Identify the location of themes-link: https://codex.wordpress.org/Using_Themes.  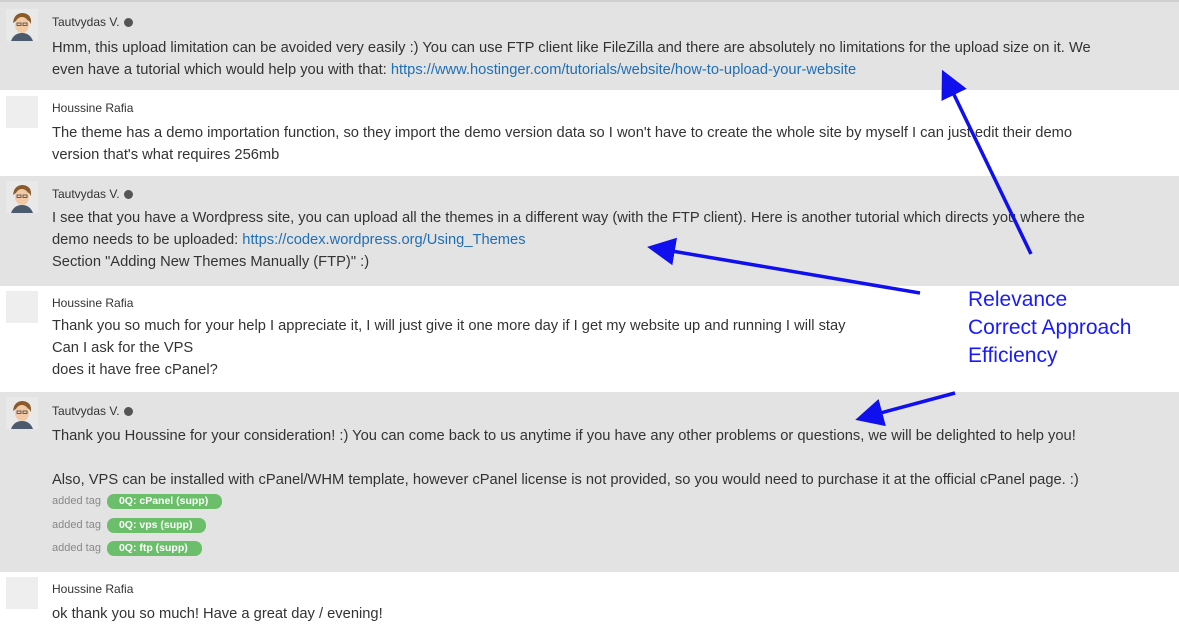
(383, 240).